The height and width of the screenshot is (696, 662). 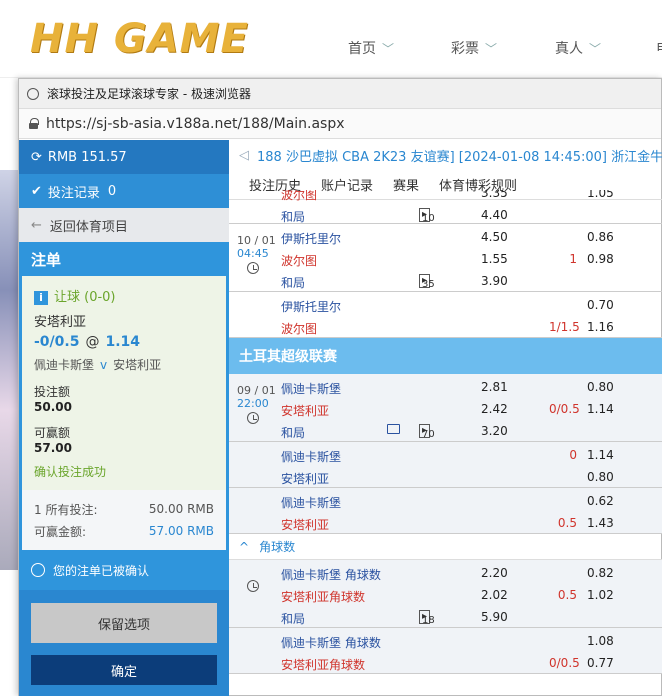 What do you see at coordinates (445, 547) in the screenshot?
I see `corners-section-header: ^ 角球数` at bounding box center [445, 547].